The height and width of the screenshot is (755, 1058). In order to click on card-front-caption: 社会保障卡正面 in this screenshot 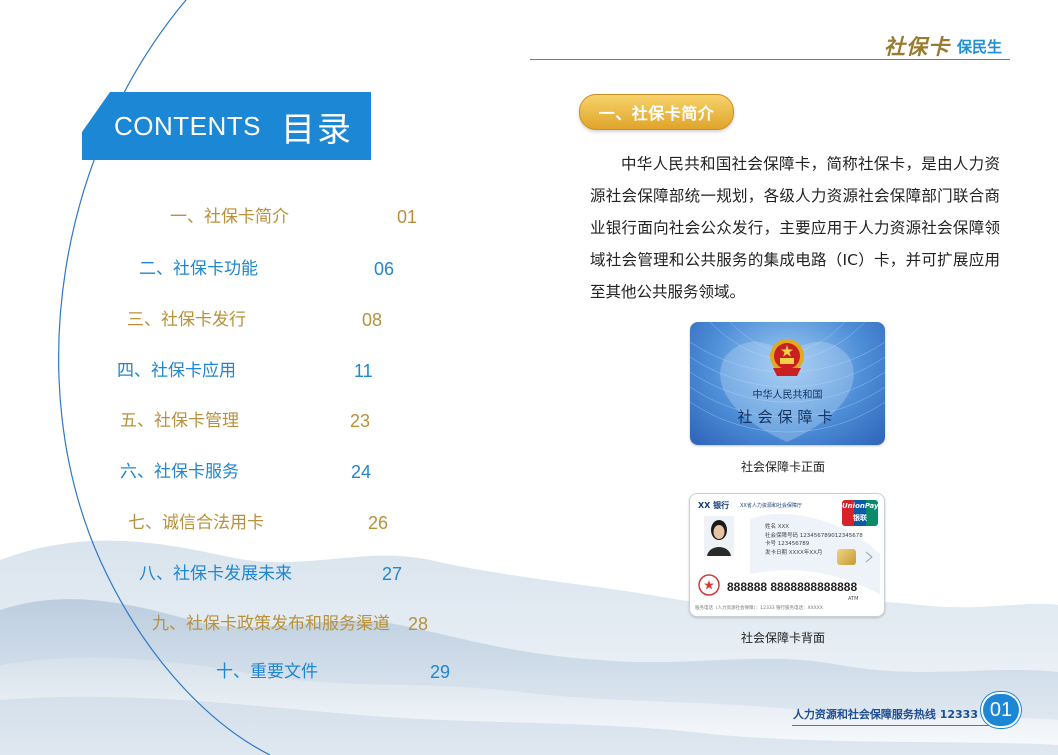, I will do `click(783, 467)`.